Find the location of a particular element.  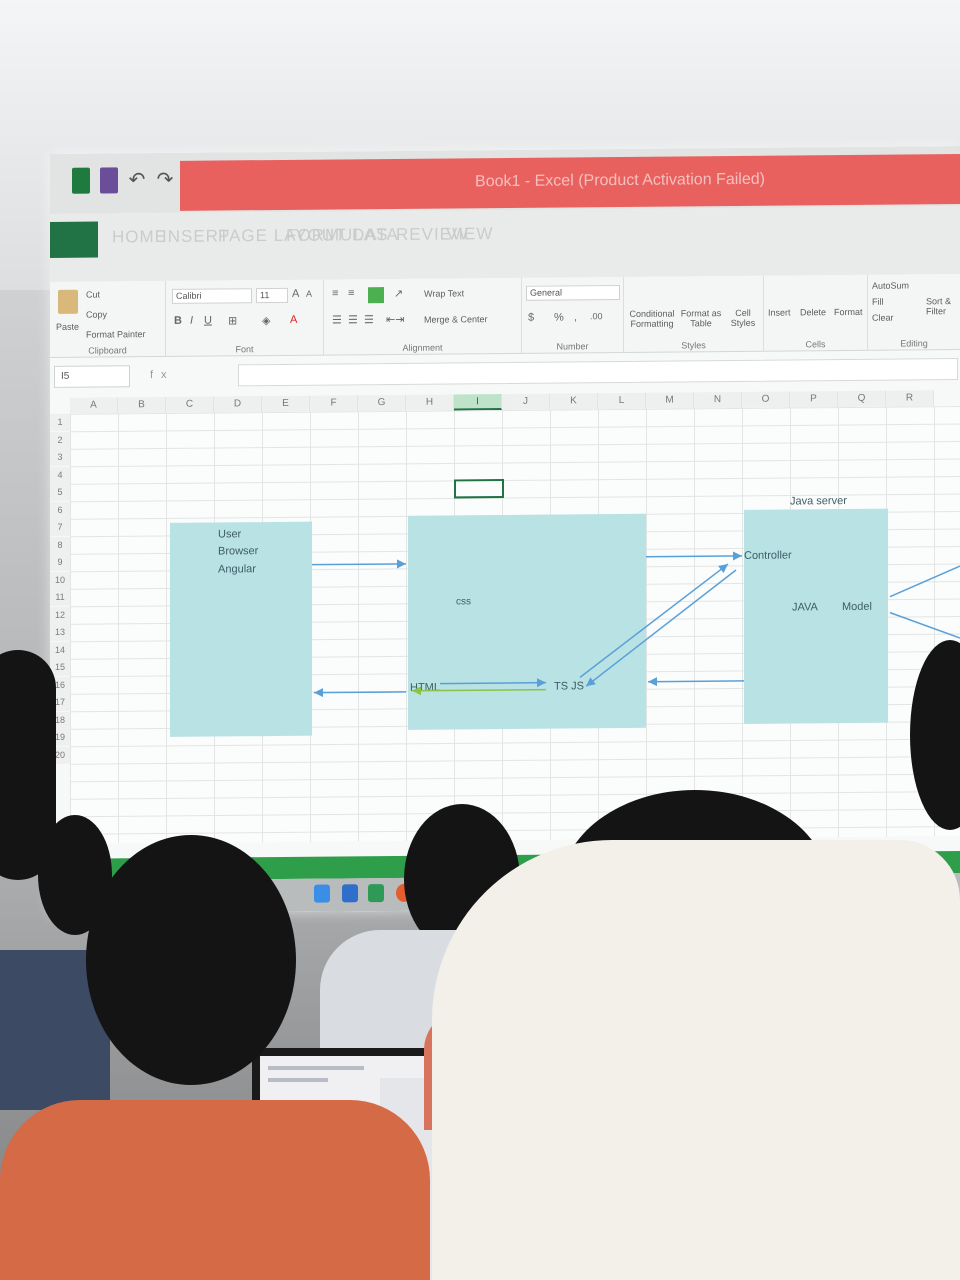

row-header: 10 is located at coordinates (60, 580).